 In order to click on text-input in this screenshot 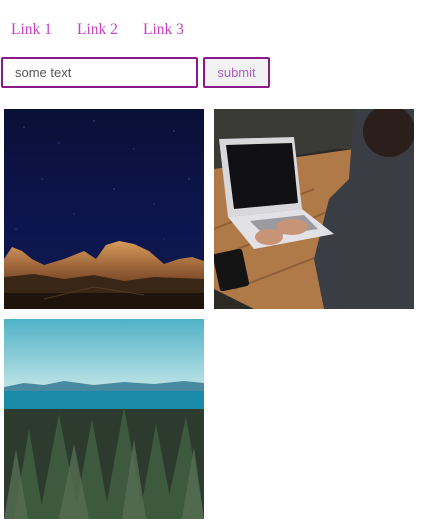, I will do `click(99, 72)`.